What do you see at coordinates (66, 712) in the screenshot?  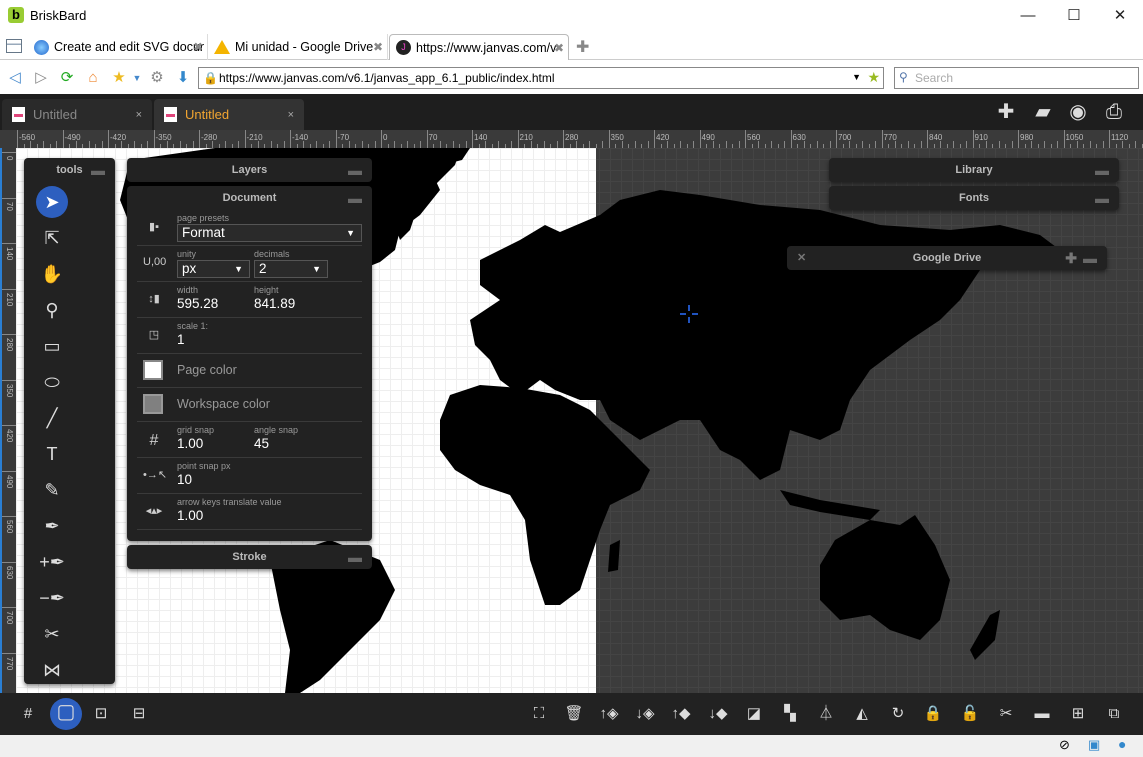 I see `page-view-icon: ▢` at bounding box center [66, 712].